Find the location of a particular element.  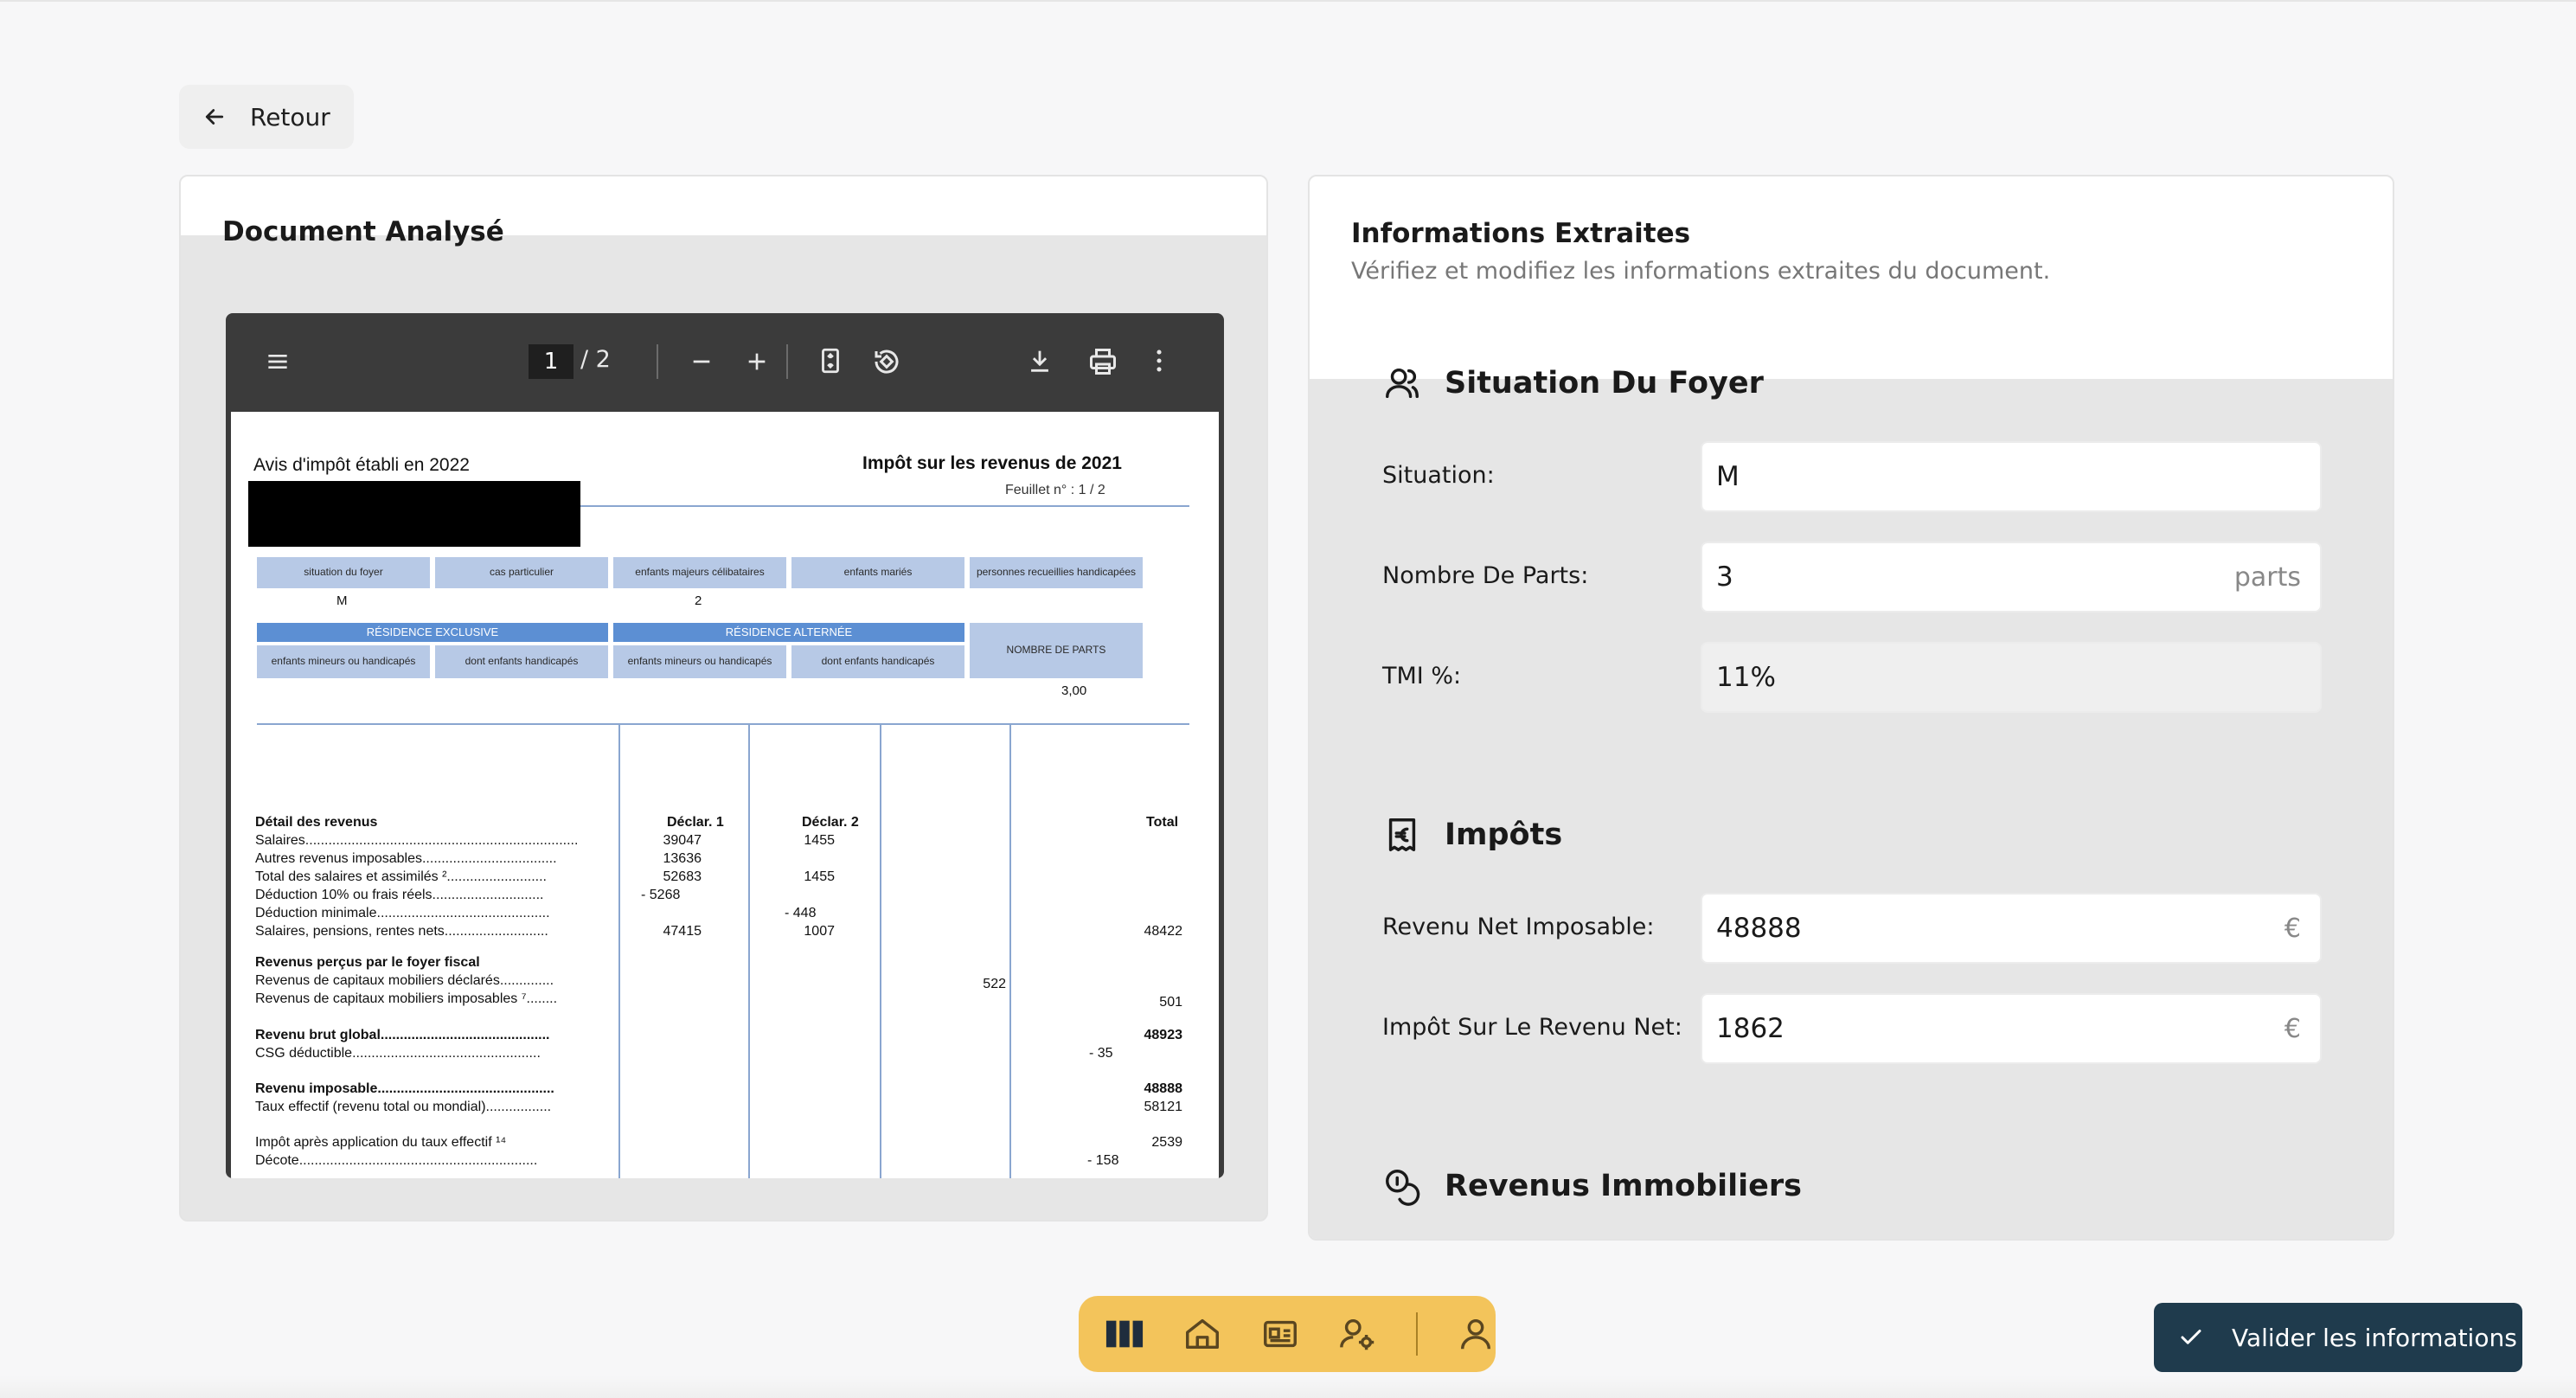

doc-cell: RÉSIDENCE ALTERNÉE is located at coordinates (788, 632).